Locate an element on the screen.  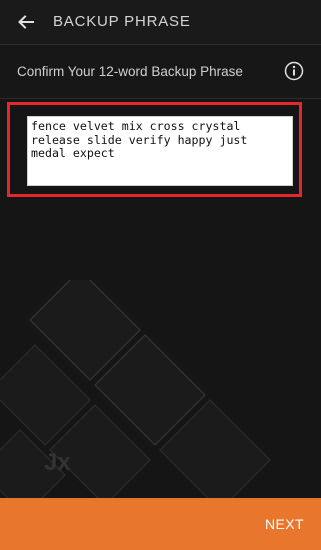
arrow-left-icon is located at coordinates (26, 22).